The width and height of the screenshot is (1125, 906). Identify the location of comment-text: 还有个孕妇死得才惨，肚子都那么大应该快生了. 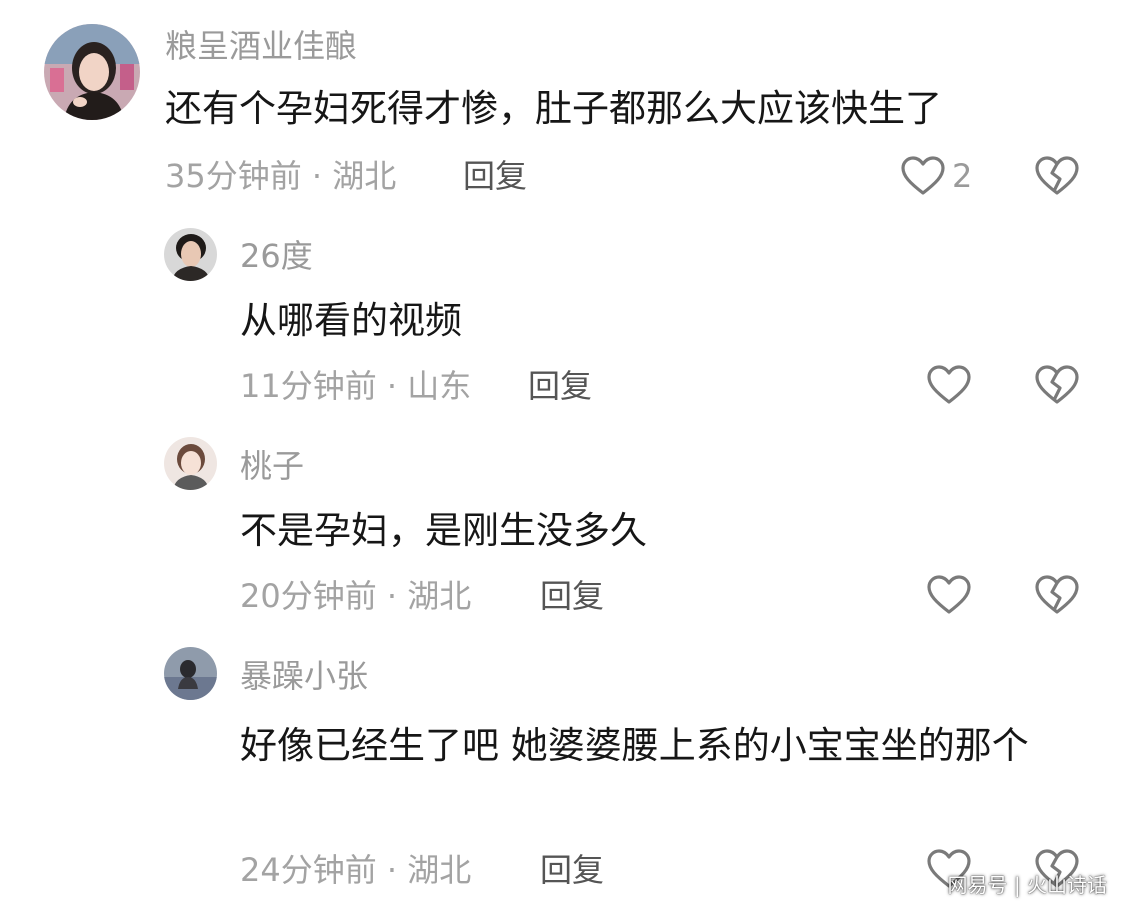
(553, 108).